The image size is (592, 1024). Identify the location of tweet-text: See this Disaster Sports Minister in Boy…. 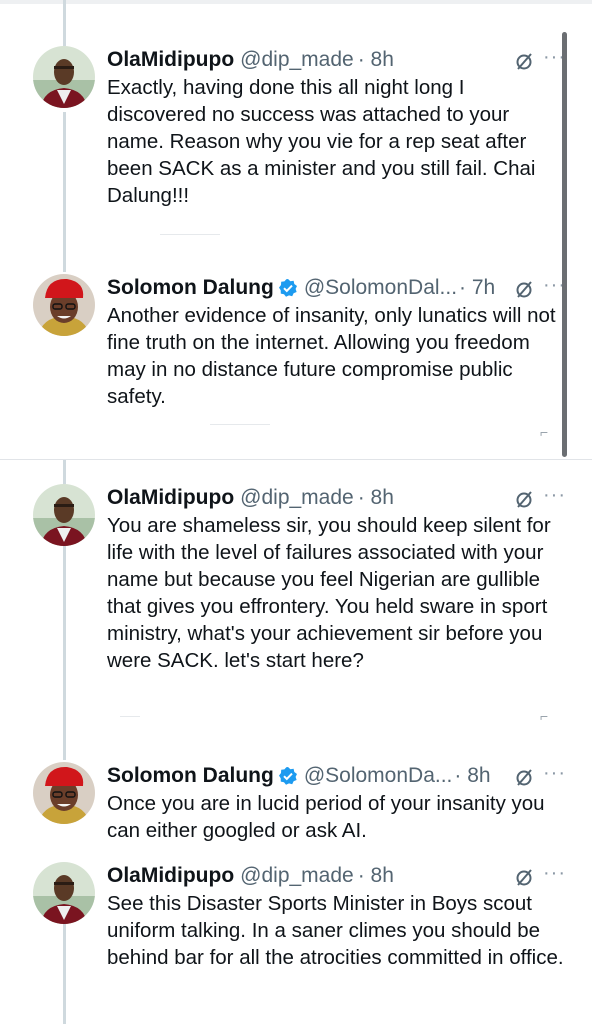
(335, 930).